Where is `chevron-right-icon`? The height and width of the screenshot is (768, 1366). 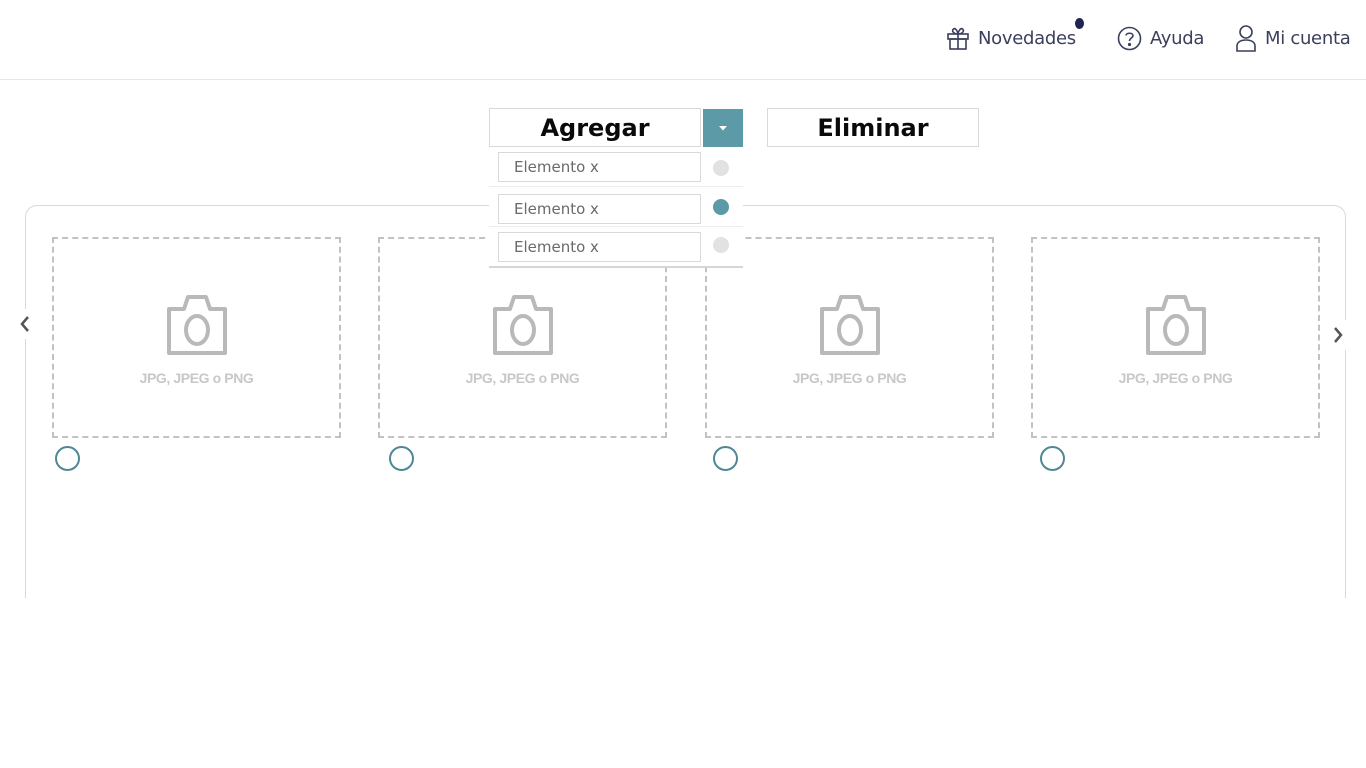
chevron-right-icon is located at coordinates (1338, 335).